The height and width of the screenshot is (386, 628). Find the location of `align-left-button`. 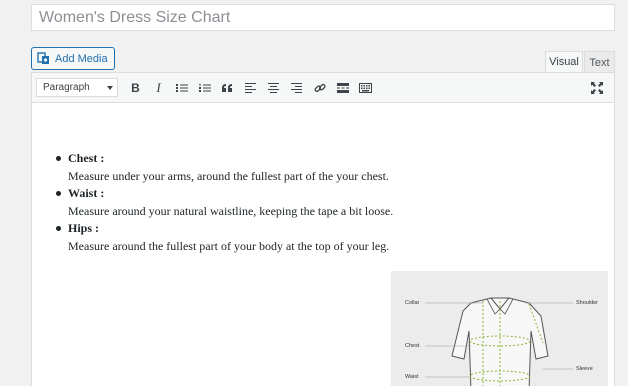

align-left-button is located at coordinates (250, 88).